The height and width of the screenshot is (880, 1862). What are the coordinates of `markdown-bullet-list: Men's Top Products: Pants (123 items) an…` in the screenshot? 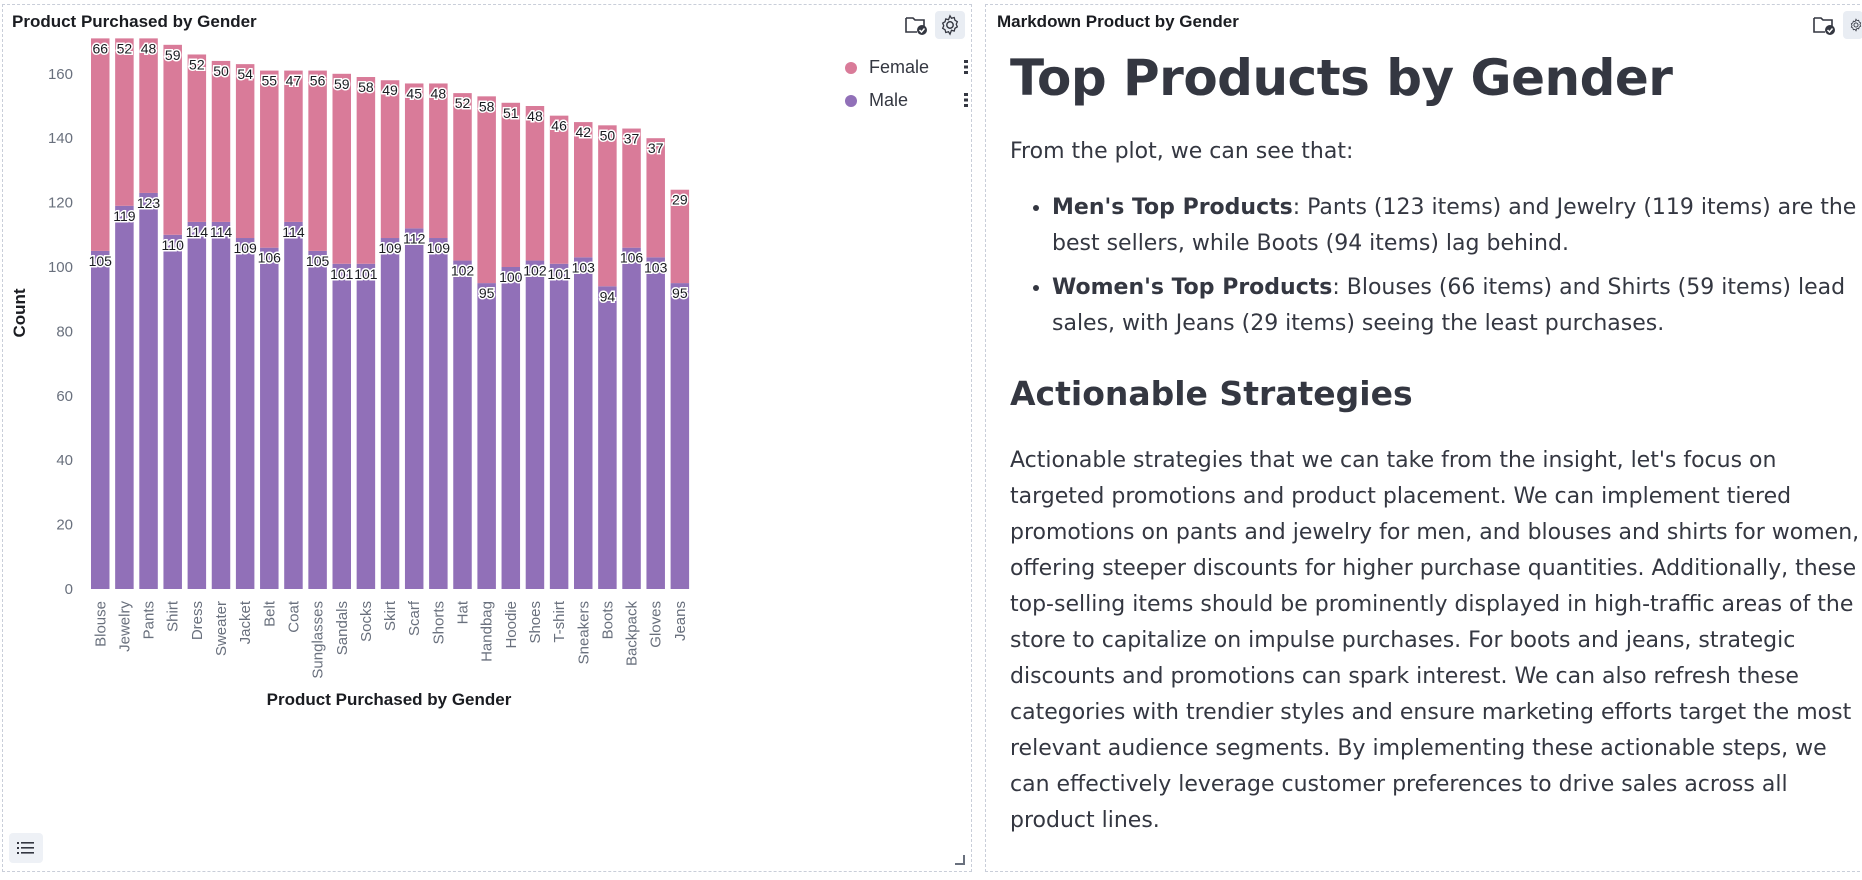 It's located at (1435, 266).